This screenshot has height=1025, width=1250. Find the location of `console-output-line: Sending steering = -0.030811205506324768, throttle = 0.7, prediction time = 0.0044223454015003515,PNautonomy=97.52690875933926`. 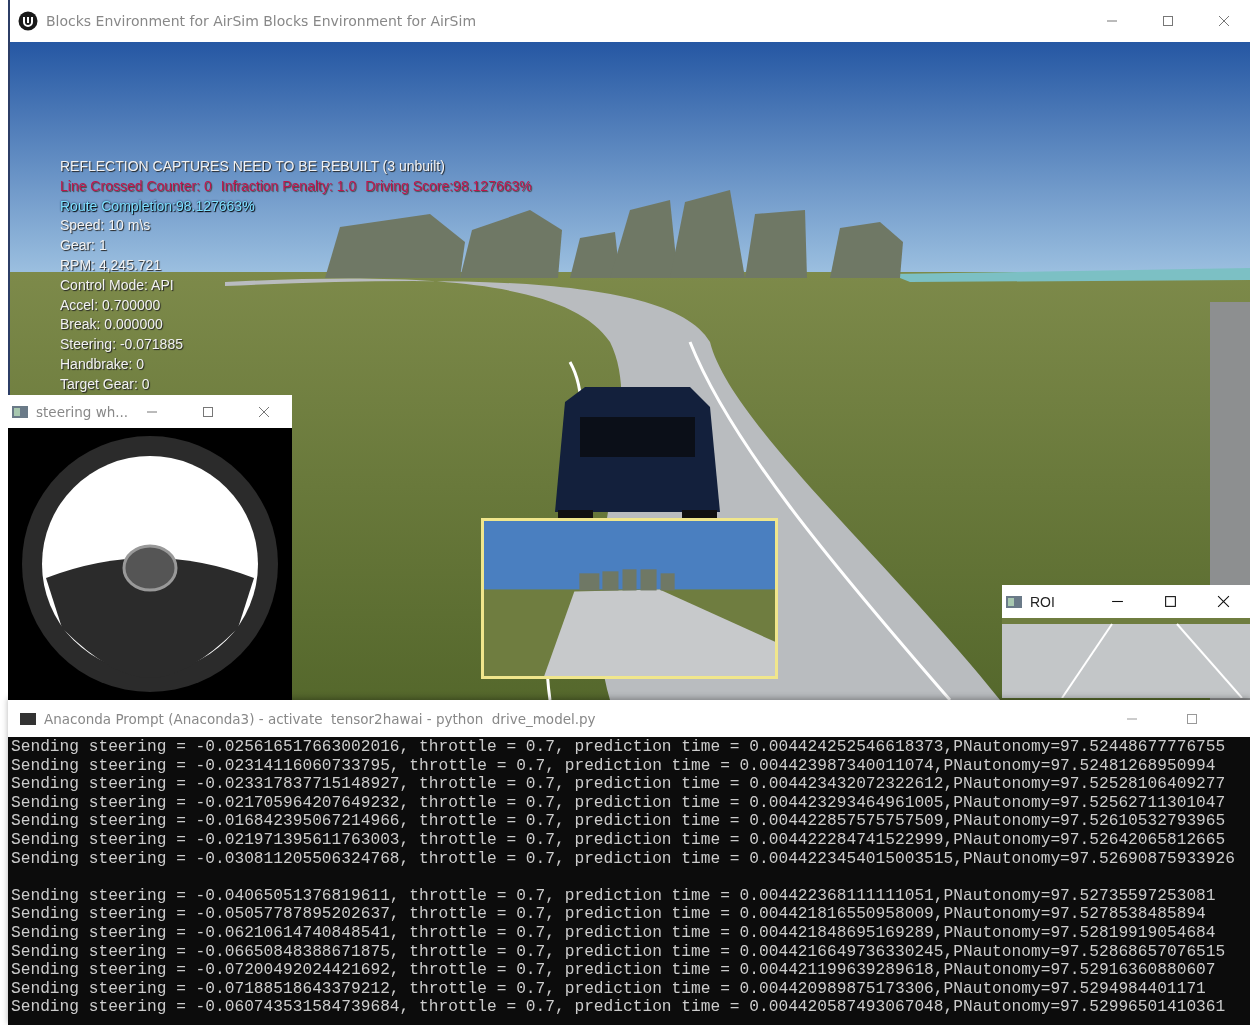

console-output-line: Sending steering = -0.030811205506324768, throttle = 0.7, prediction time = 0.0044223454015003515,PNautonomy=97.52690875933926 is located at coordinates (623, 859).